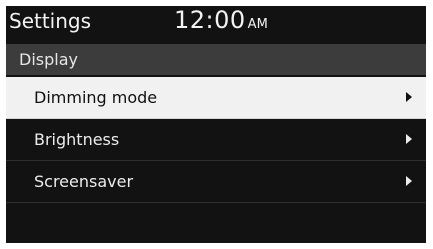 Image resolution: width=433 pixels, height=249 pixels. What do you see at coordinates (84, 181) in the screenshot?
I see `menu-item-label: Screensaver` at bounding box center [84, 181].